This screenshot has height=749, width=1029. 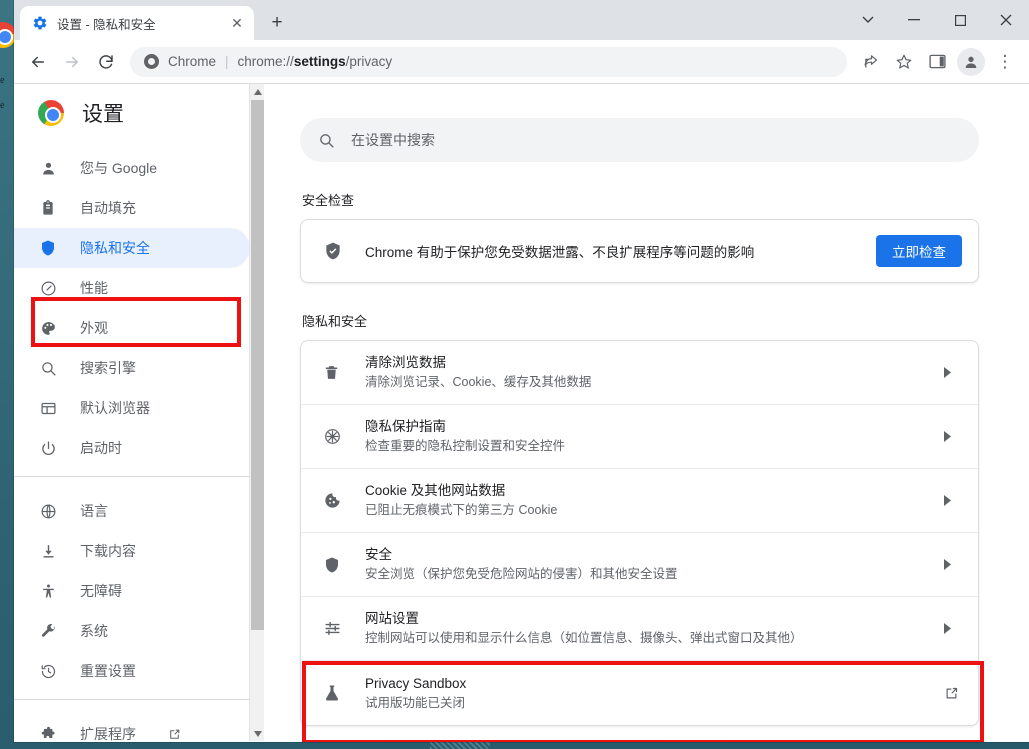 I want to click on omnibox-site-label: Chrome, so click(x=192, y=61).